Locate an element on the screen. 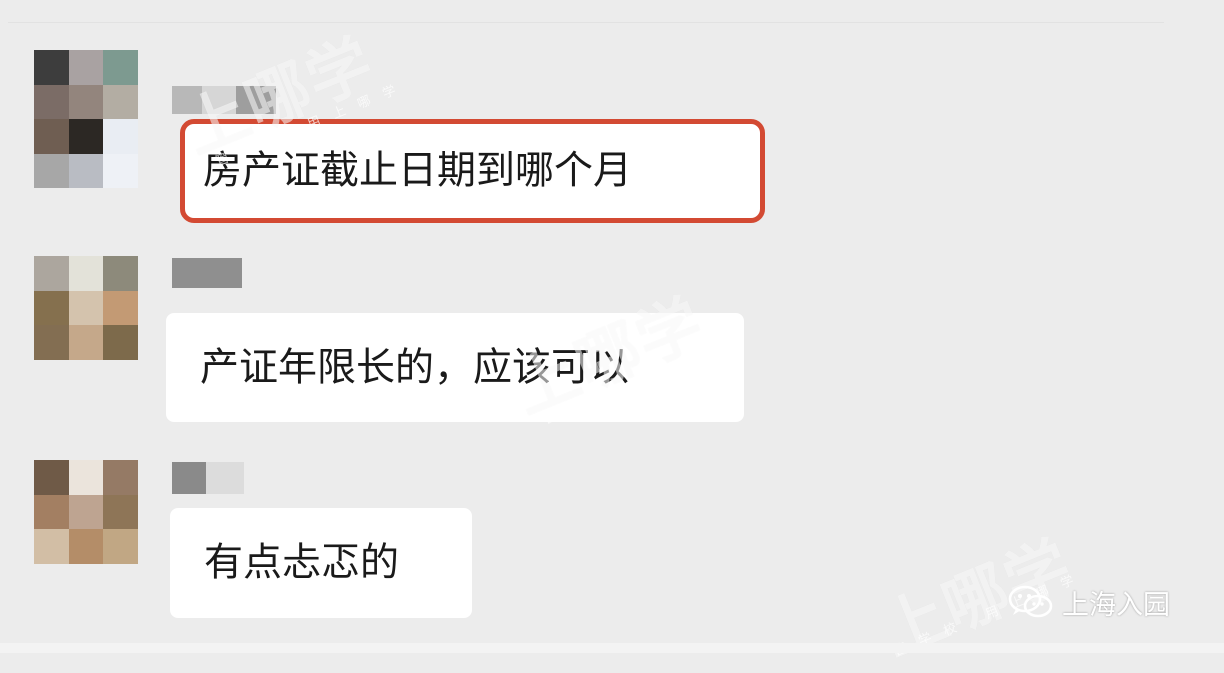  source-name: 上海入园 is located at coordinates (1116, 605).